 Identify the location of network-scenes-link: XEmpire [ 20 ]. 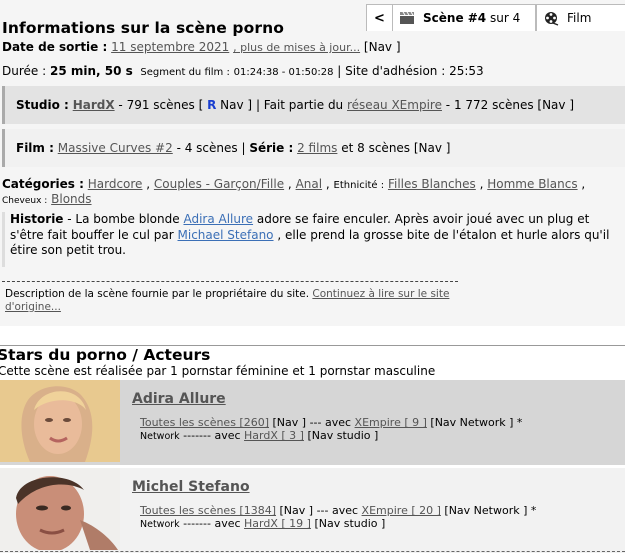
(401, 510).